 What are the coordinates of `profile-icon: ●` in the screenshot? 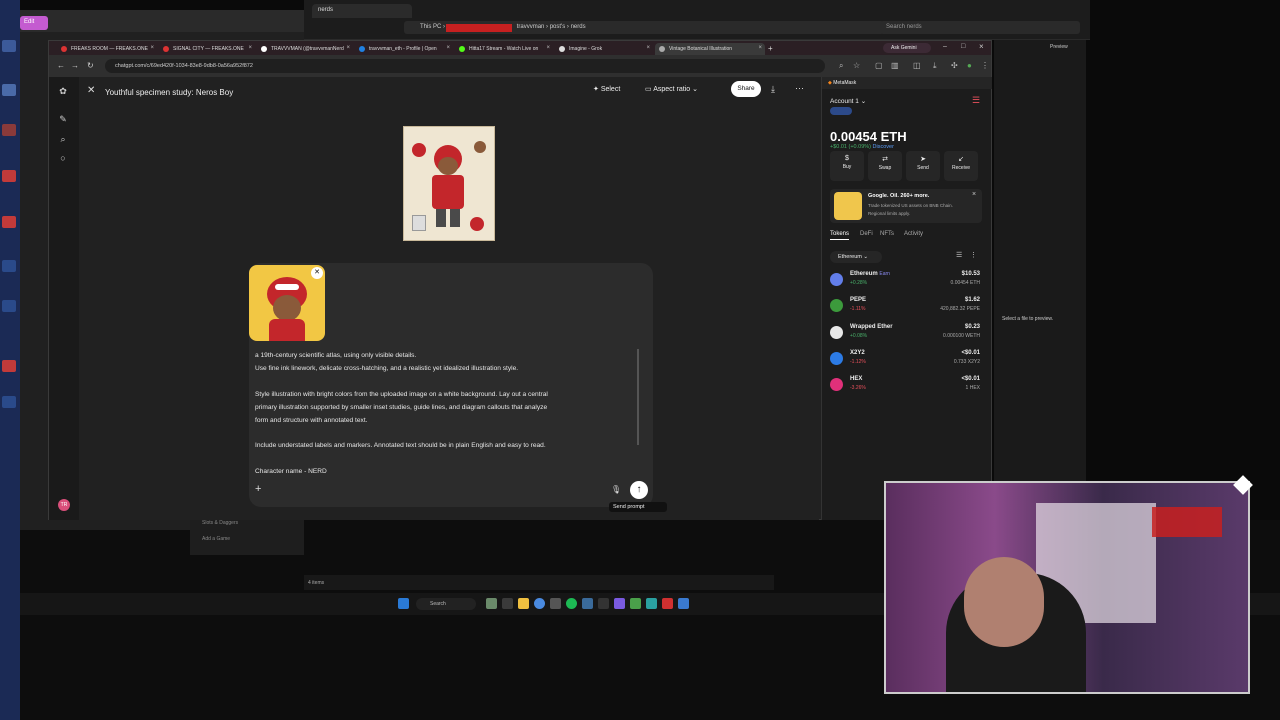 It's located at (969, 65).